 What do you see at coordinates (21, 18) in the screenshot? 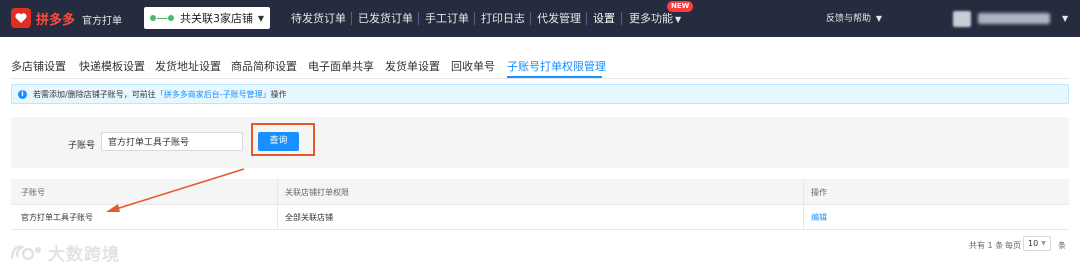
I see `pinduoduo-logo-icon` at bounding box center [21, 18].